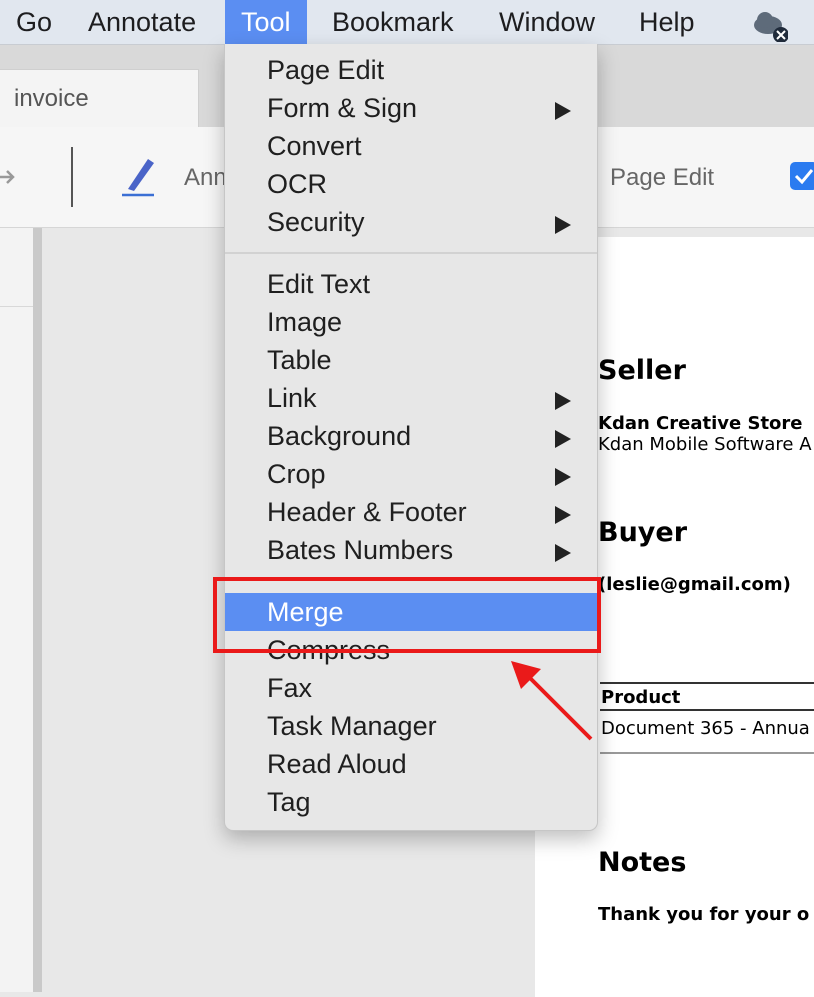 The height and width of the screenshot is (997, 814). I want to click on menu-item-image: Image, so click(411, 322).